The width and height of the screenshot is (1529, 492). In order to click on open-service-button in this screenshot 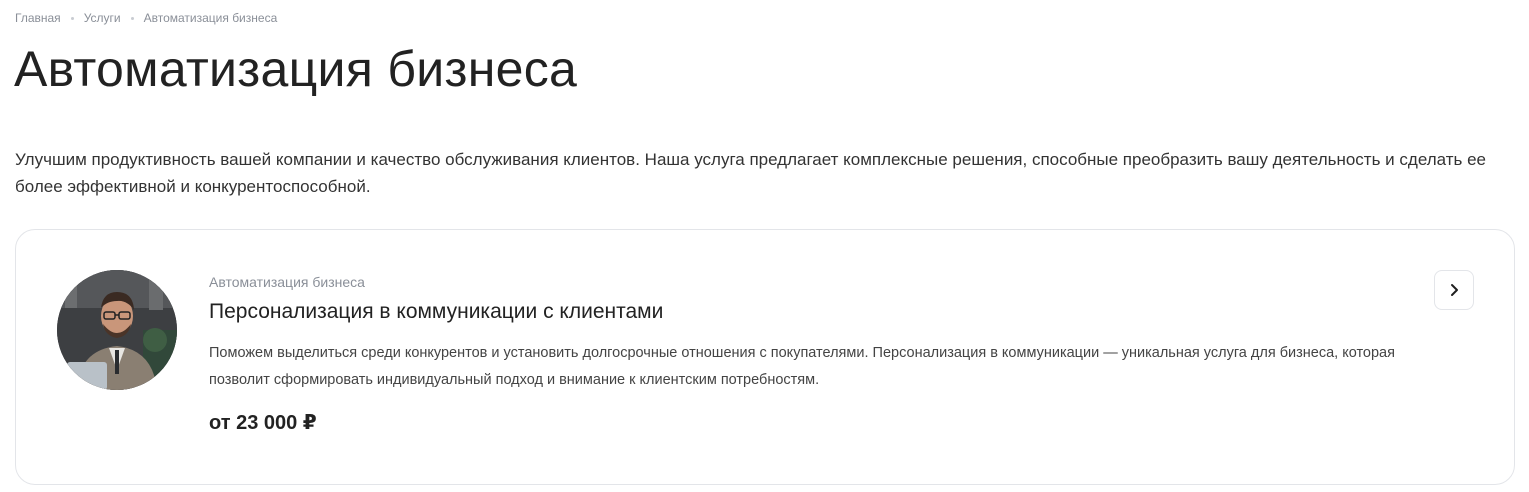, I will do `click(1454, 290)`.